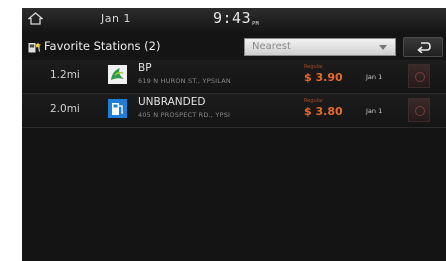 This screenshot has width=446, height=261. What do you see at coordinates (34, 47) in the screenshot?
I see `favorite-station-icon` at bounding box center [34, 47].